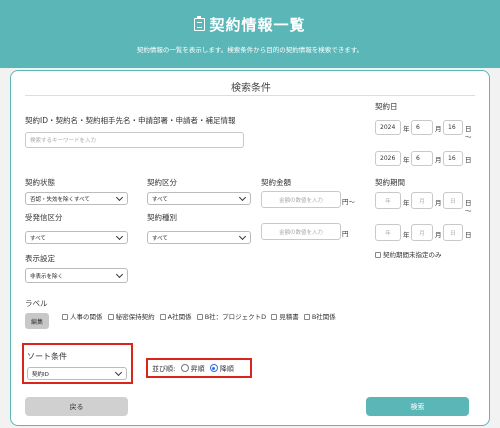 This screenshot has width=500, height=428. What do you see at coordinates (257, 25) in the screenshot?
I see `page-title-text: 契約情報一覧` at bounding box center [257, 25].